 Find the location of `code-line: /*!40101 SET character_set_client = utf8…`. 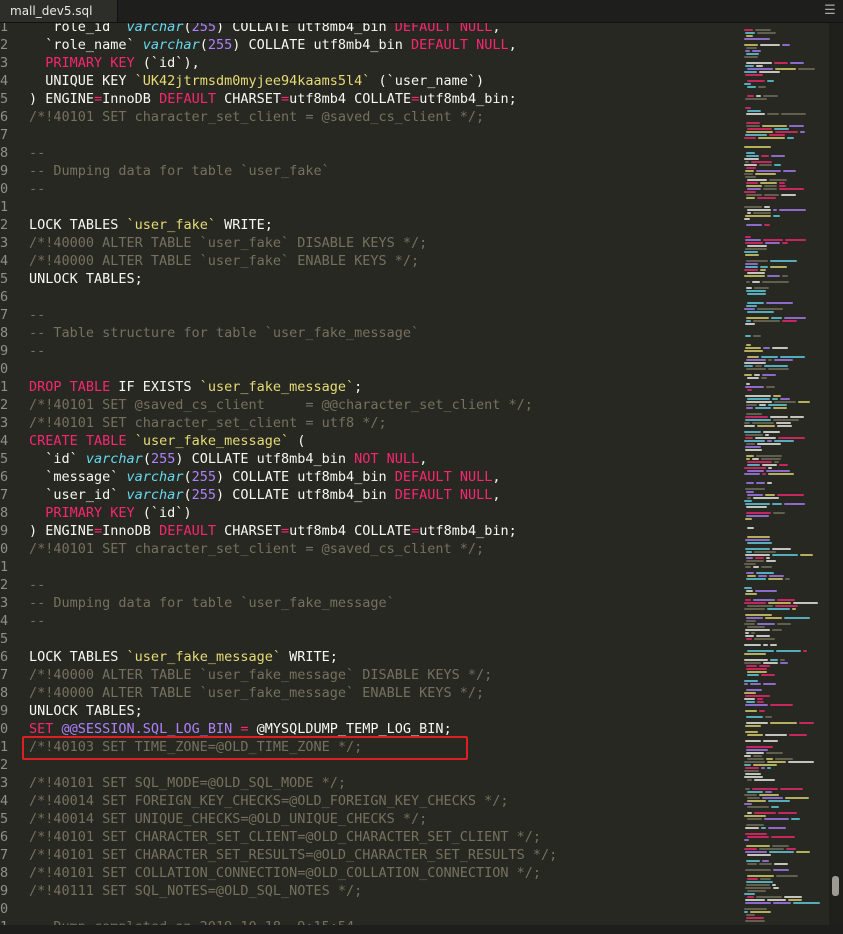

code-line: /*!40101 SET character_set_client = utf8… is located at coordinates (208, 423).